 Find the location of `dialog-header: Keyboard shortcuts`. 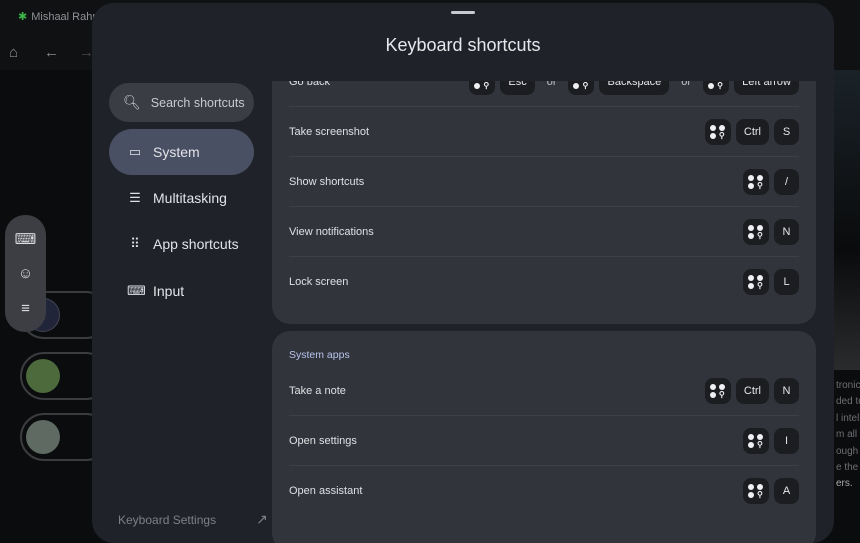

dialog-header: Keyboard shortcuts is located at coordinates (463, 42).